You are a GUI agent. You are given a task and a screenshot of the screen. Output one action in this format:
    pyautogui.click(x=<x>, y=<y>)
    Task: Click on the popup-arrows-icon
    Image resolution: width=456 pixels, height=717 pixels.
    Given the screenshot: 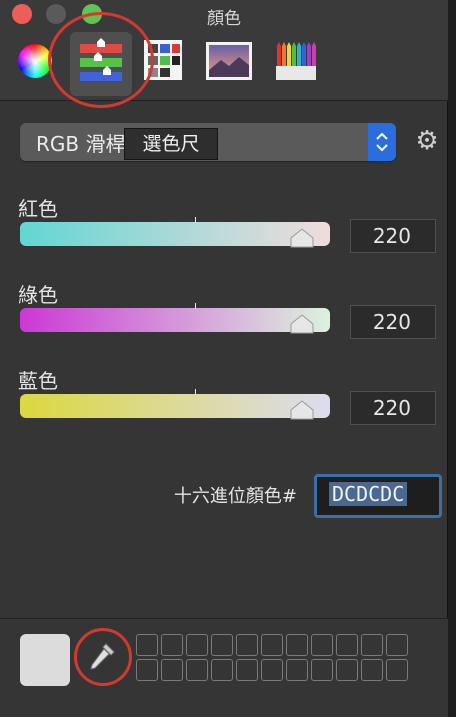 What is the action you would take?
    pyautogui.click(x=382, y=142)
    